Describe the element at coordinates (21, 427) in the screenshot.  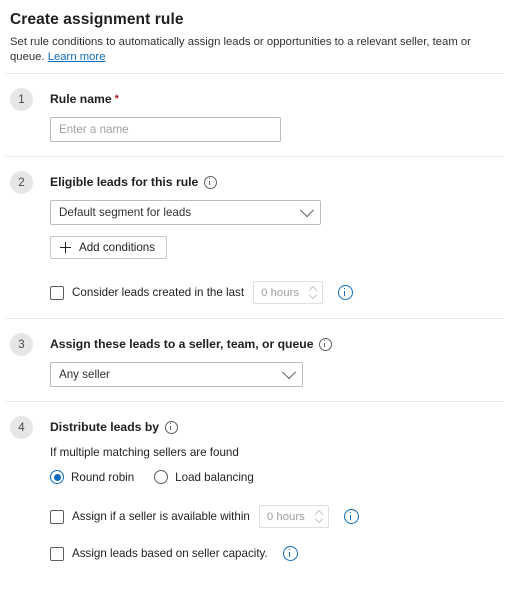
I see `step-badge-4: 4` at that location.